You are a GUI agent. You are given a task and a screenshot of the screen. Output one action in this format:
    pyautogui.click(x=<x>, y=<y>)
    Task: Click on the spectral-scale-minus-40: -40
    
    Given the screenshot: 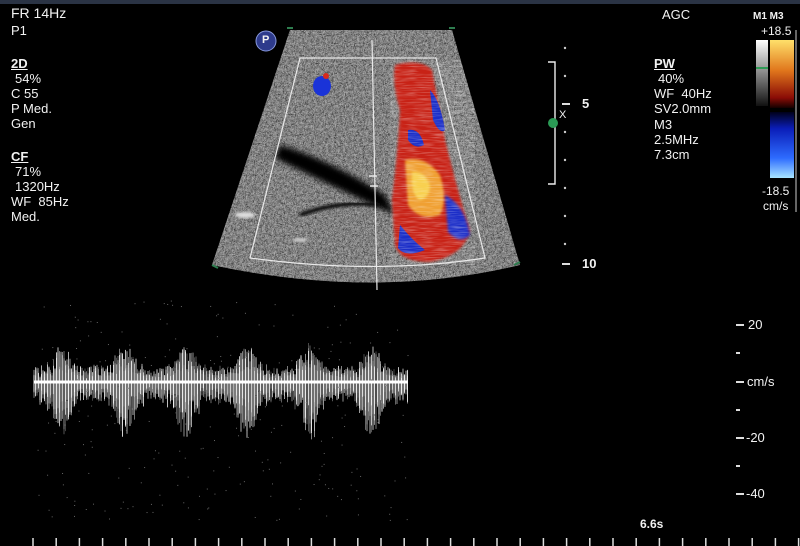 What is the action you would take?
    pyautogui.click(x=755, y=493)
    